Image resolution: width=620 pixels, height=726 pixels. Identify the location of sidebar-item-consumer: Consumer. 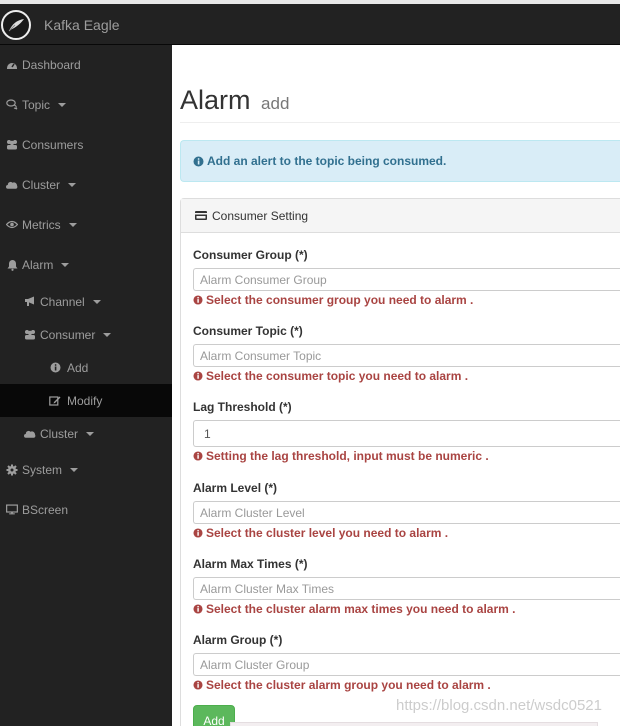
(86, 334).